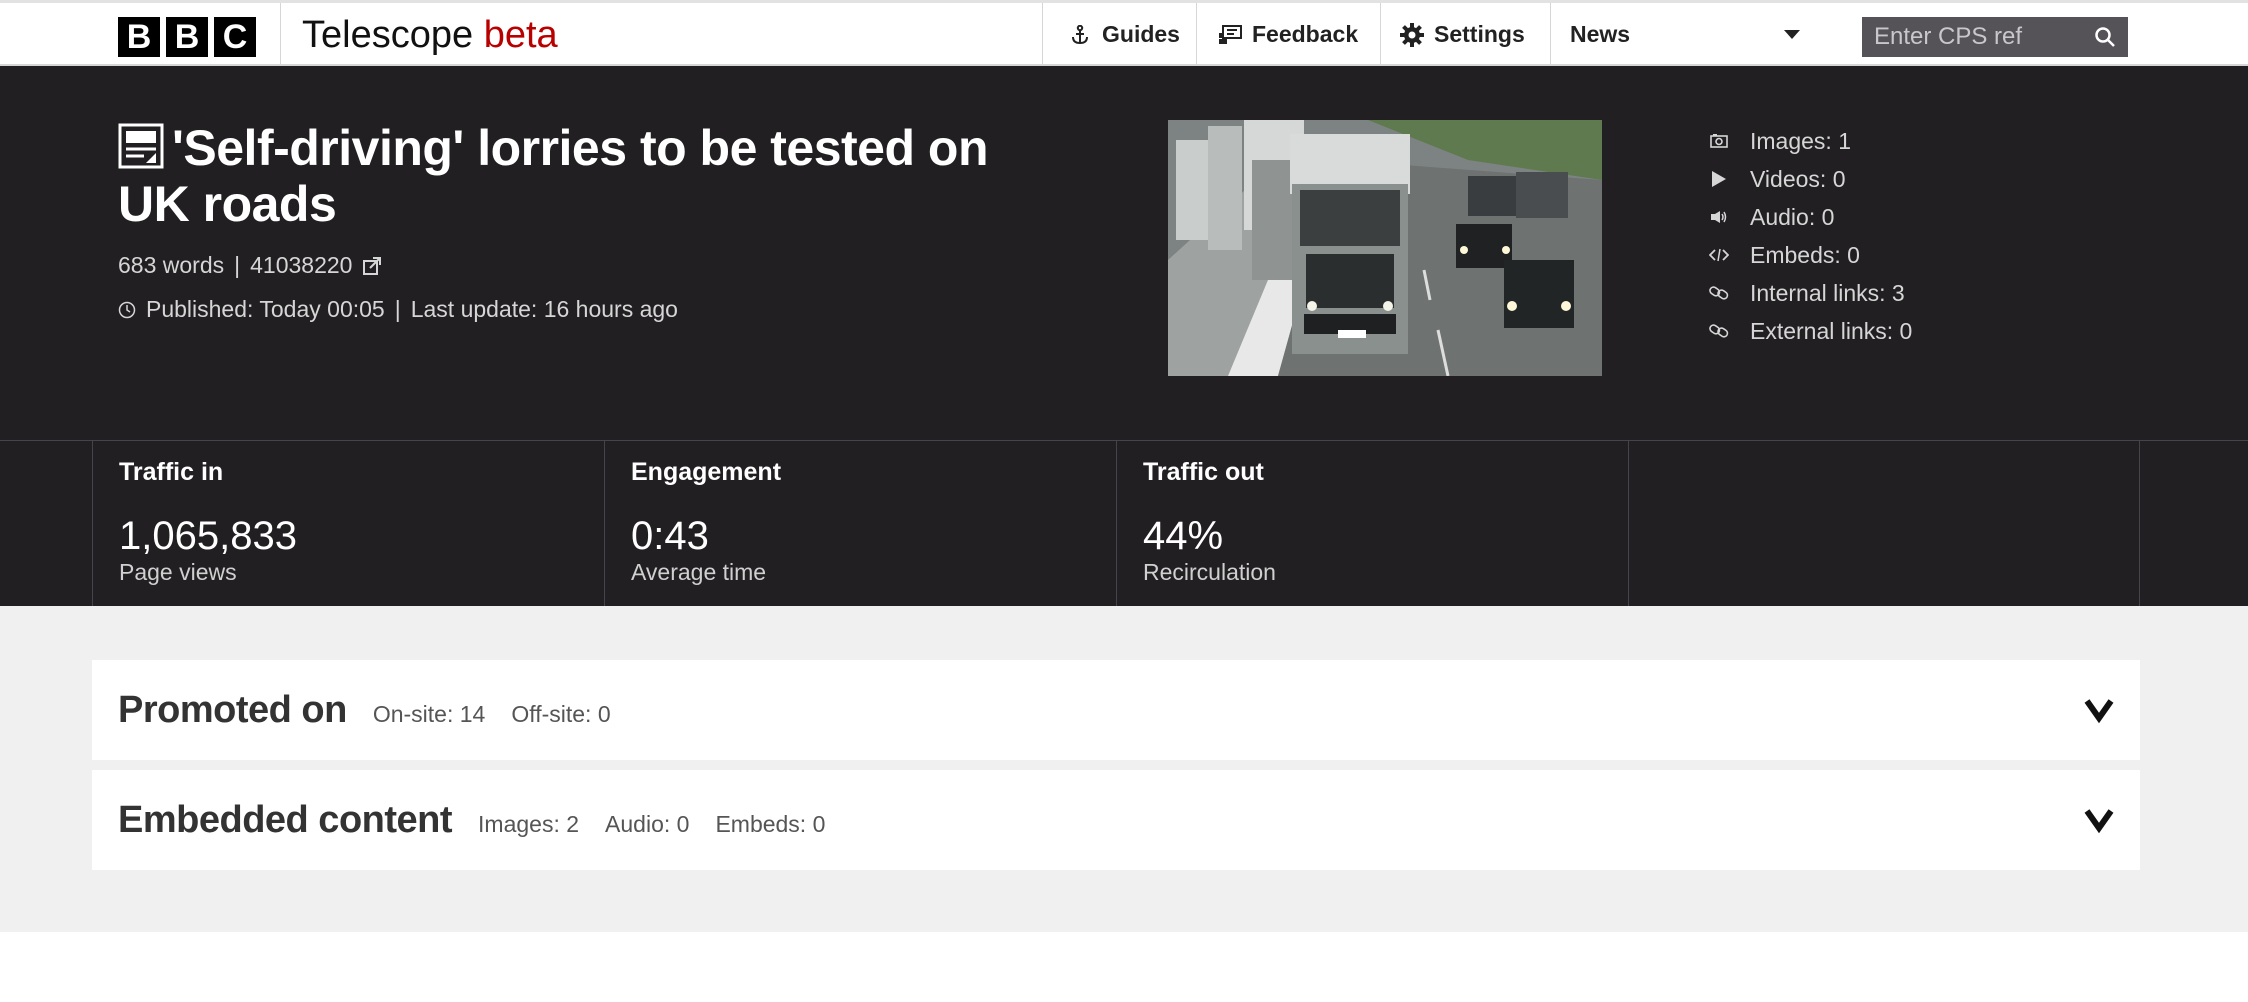  Describe the element at coordinates (860, 524) in the screenshot. I see `metric-engagement: Engagement 0:43 Average time` at that location.